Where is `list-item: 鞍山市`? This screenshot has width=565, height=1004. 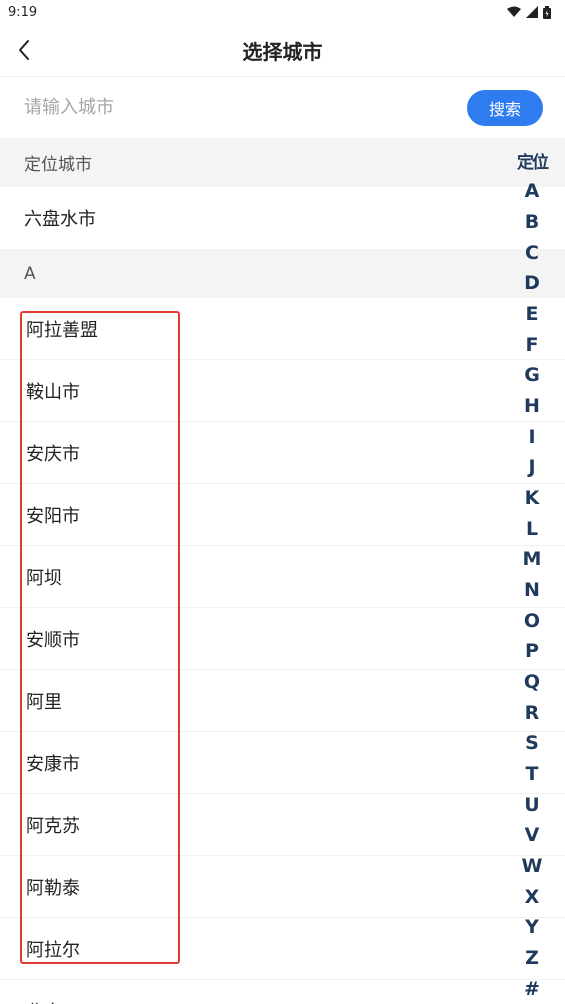 list-item: 鞍山市 is located at coordinates (282, 391).